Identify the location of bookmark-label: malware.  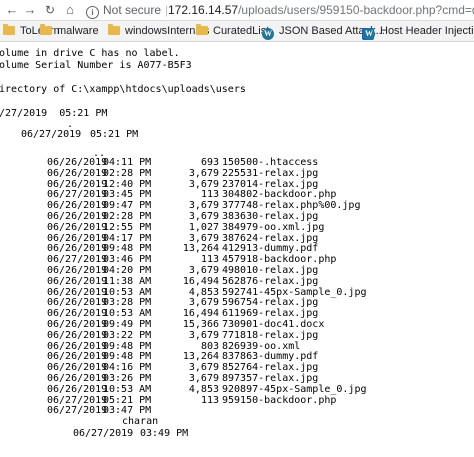
(78, 31).